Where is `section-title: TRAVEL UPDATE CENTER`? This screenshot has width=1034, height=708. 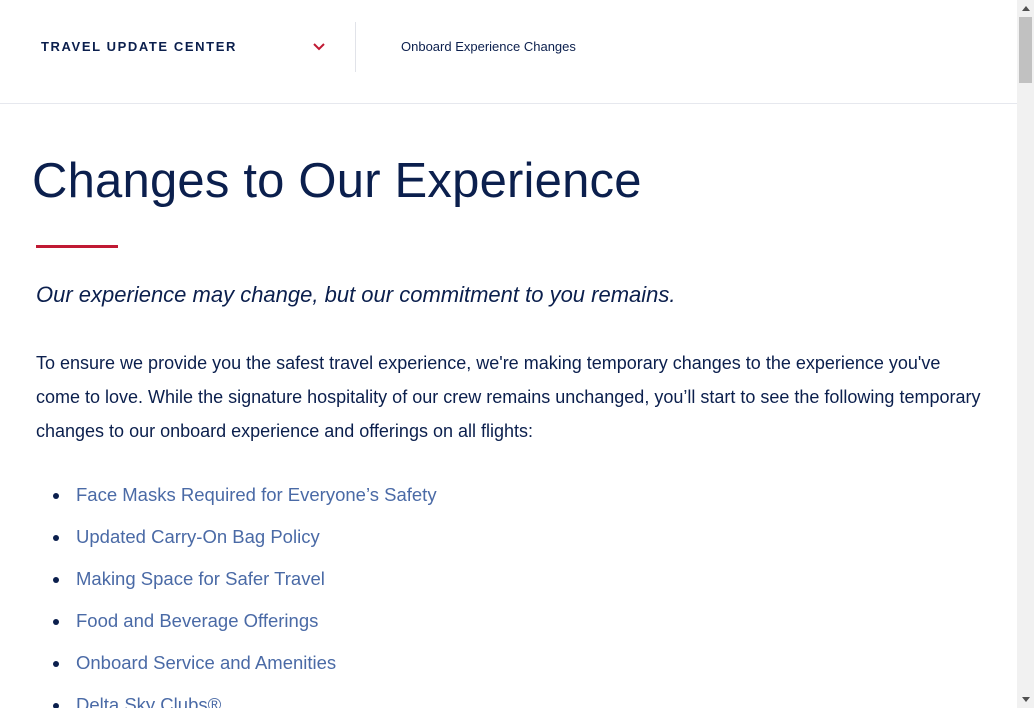
section-title: TRAVEL UPDATE CENTER is located at coordinates (139, 46).